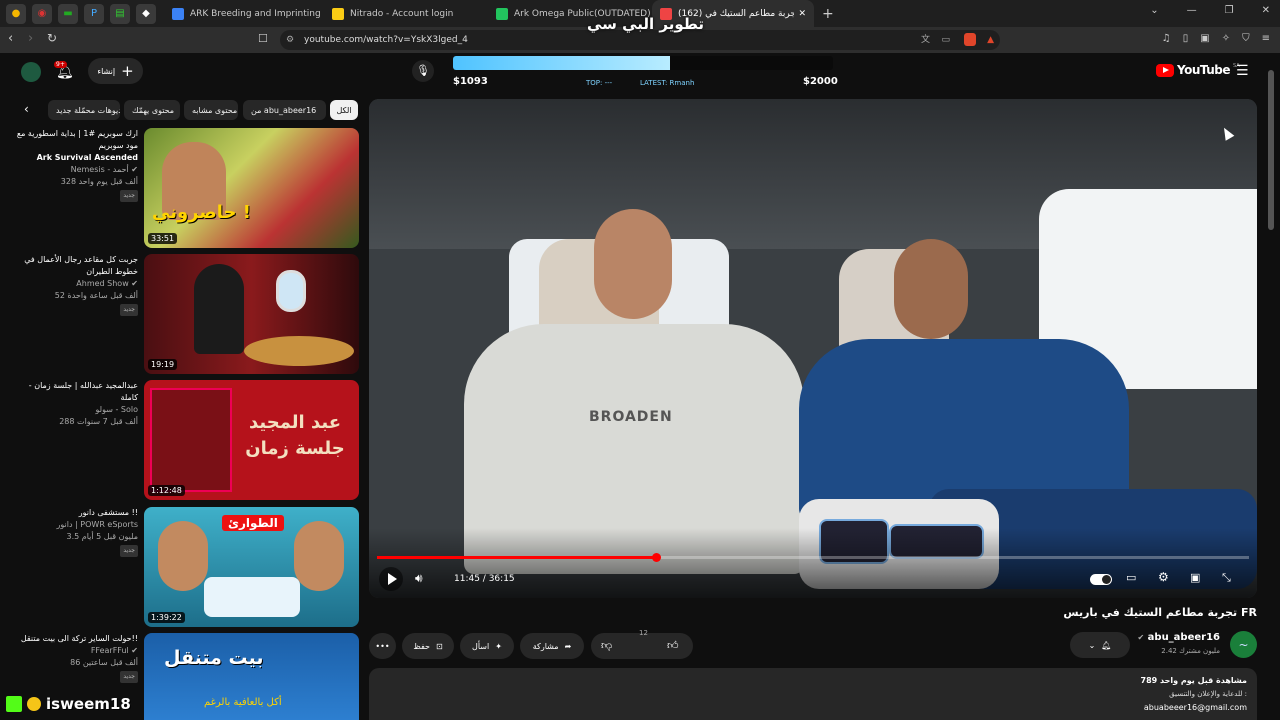  I want to click on wallet-icon: ▣, so click(1204, 38).